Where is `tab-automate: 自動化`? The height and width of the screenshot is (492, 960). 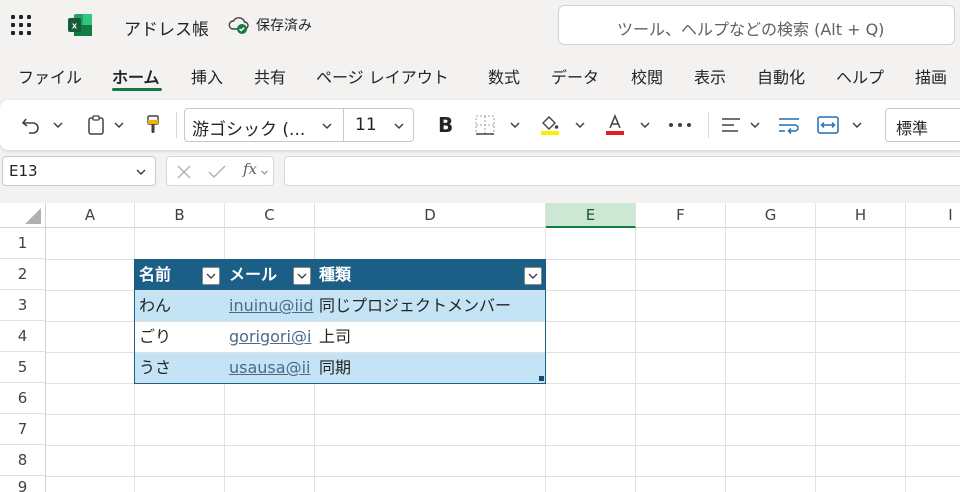 tab-automate: 自動化 is located at coordinates (781, 76).